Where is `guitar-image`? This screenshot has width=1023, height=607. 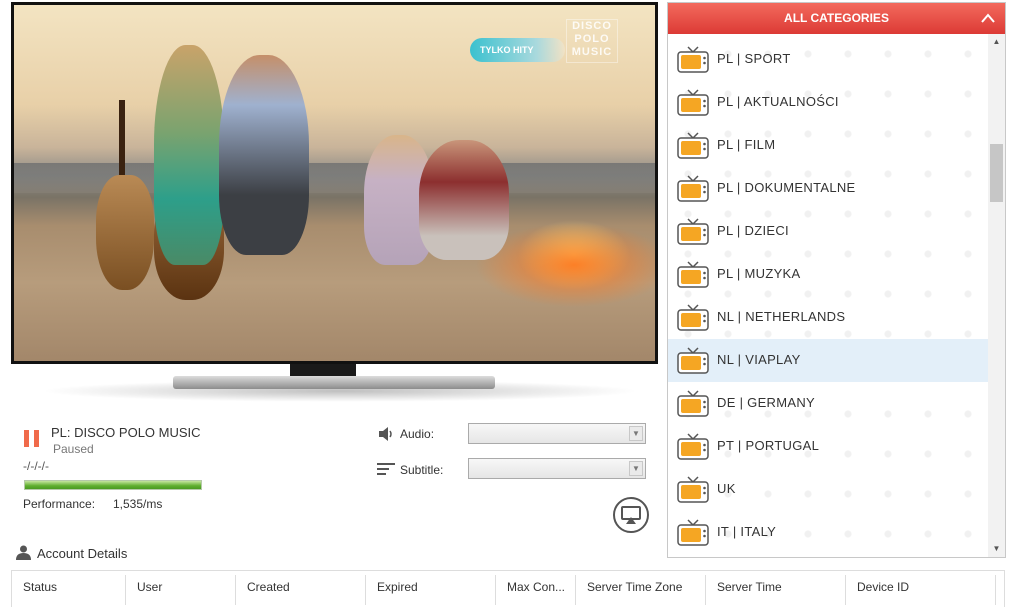 guitar-image is located at coordinates (125, 232).